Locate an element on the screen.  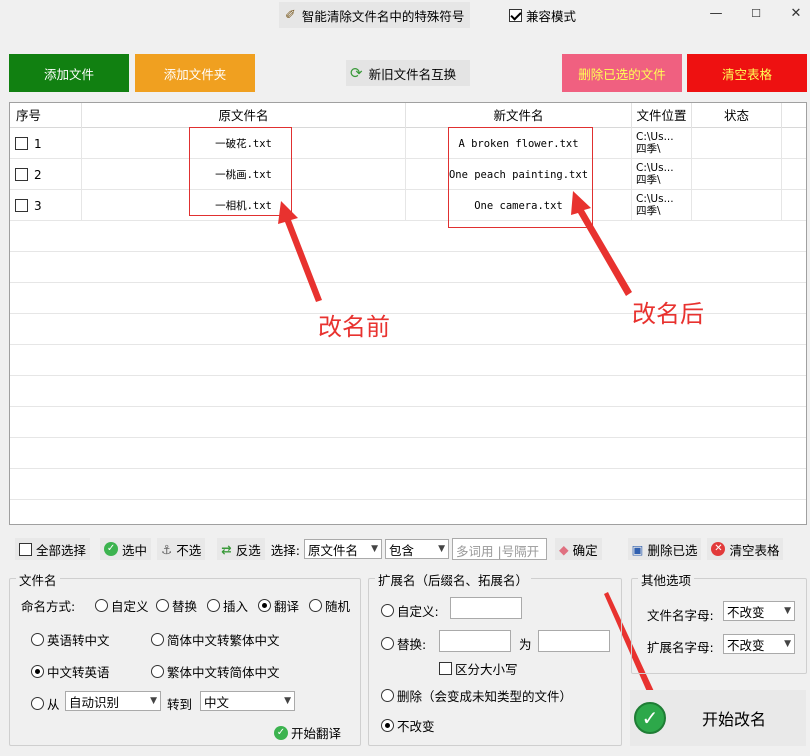
ext-unchanged-radio: 不改变 is located at coordinates (408, 725).